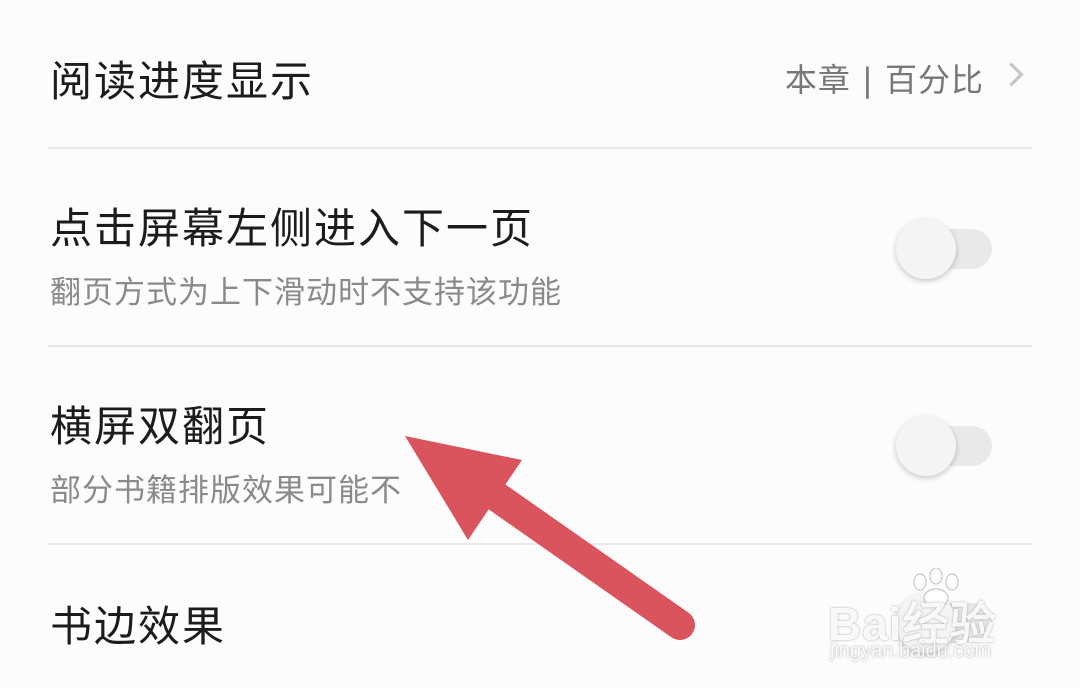  Describe the element at coordinates (575, 551) in the screenshot. I see `arrow-shaft` at that location.